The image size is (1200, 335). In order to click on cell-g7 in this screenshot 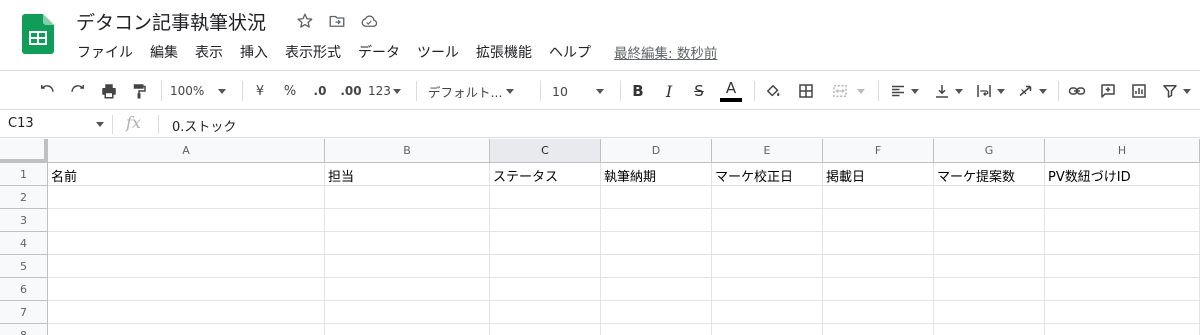, I will do `click(989, 312)`.